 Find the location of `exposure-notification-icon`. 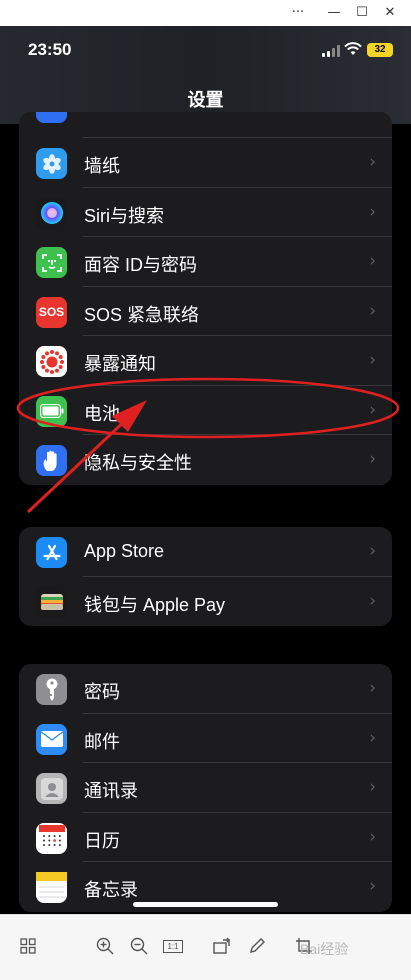

exposure-notification-icon is located at coordinates (51, 361).